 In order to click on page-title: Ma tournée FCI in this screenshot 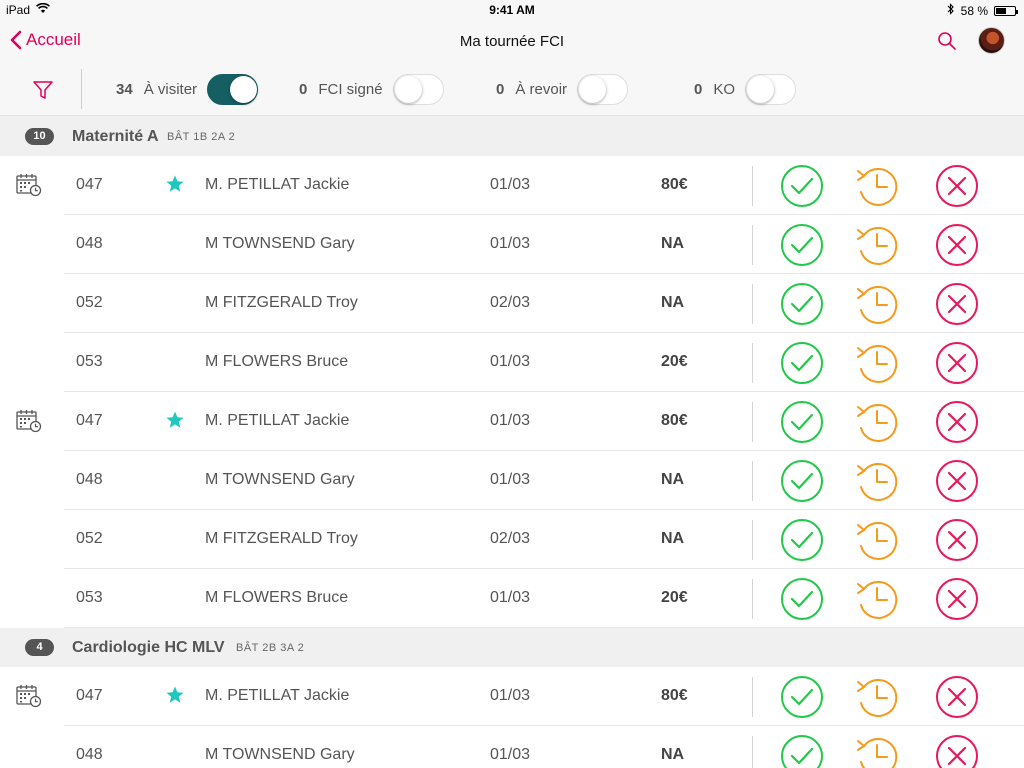, I will do `click(512, 41)`.